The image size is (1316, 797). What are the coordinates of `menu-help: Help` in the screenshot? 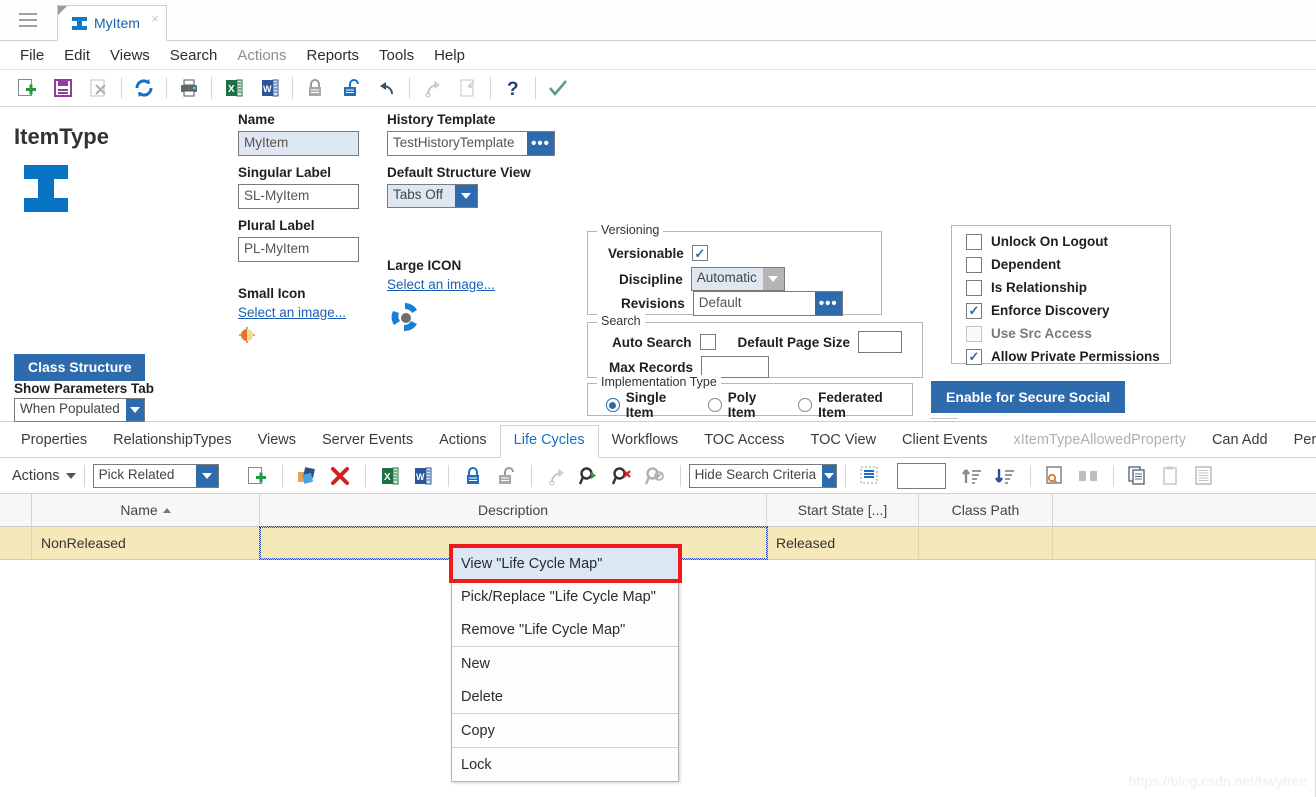 It's located at (449, 55).